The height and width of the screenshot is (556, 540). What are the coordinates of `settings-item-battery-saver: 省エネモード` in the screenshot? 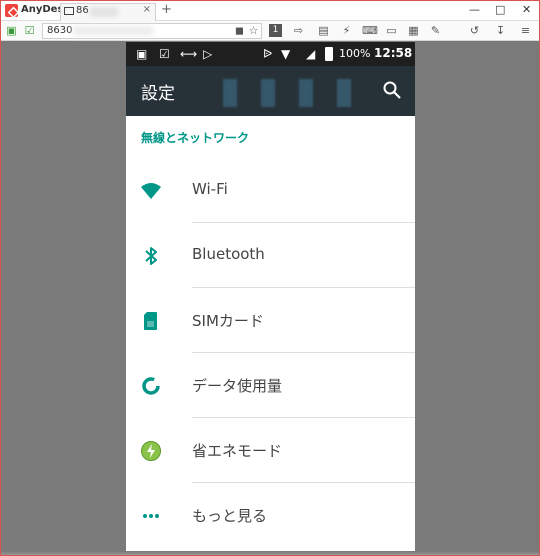 It's located at (270, 450).